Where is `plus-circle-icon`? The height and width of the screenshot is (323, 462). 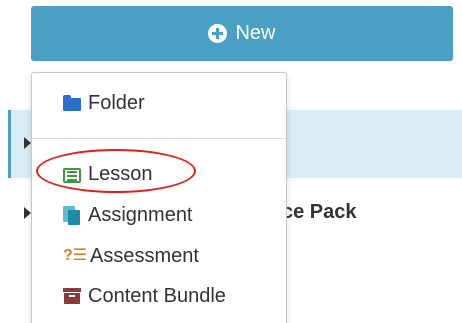
plus-circle-icon is located at coordinates (218, 33).